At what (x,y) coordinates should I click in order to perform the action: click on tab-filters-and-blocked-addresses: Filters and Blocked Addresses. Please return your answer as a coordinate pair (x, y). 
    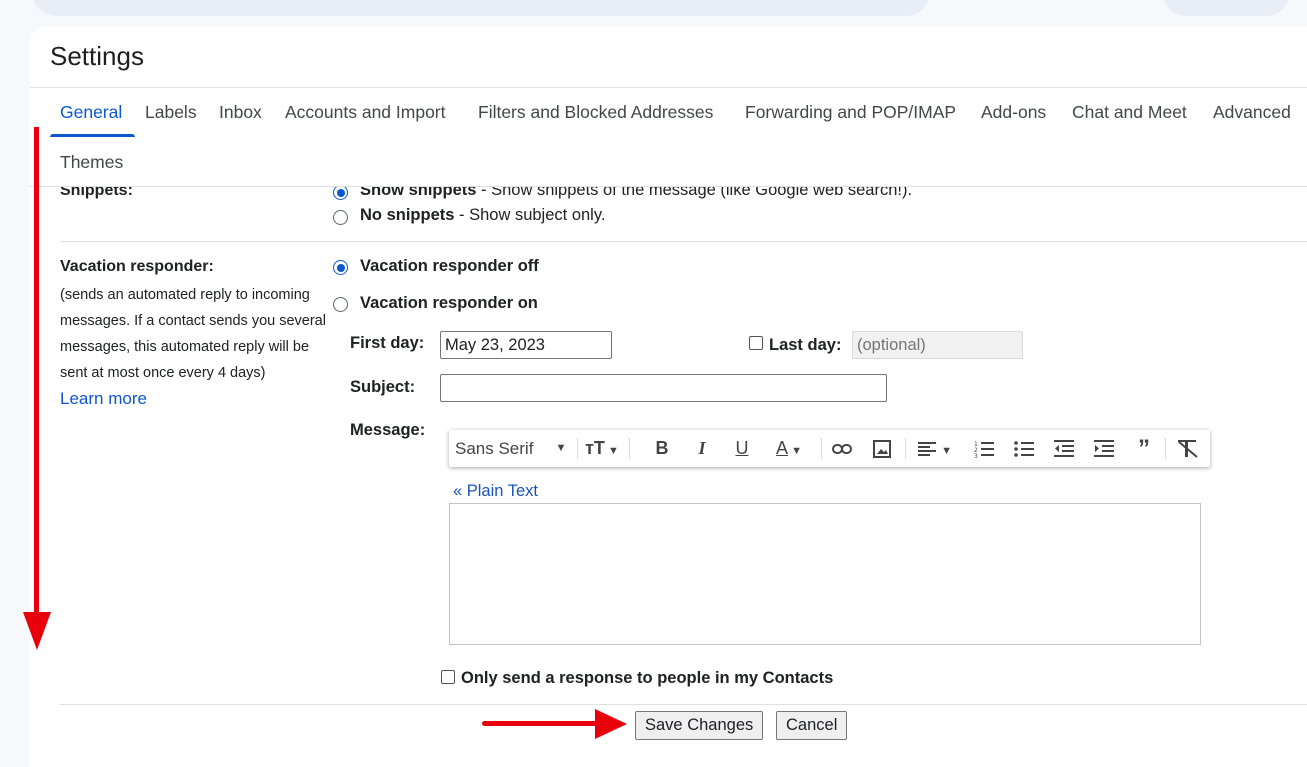
    Looking at the image, I should click on (595, 112).